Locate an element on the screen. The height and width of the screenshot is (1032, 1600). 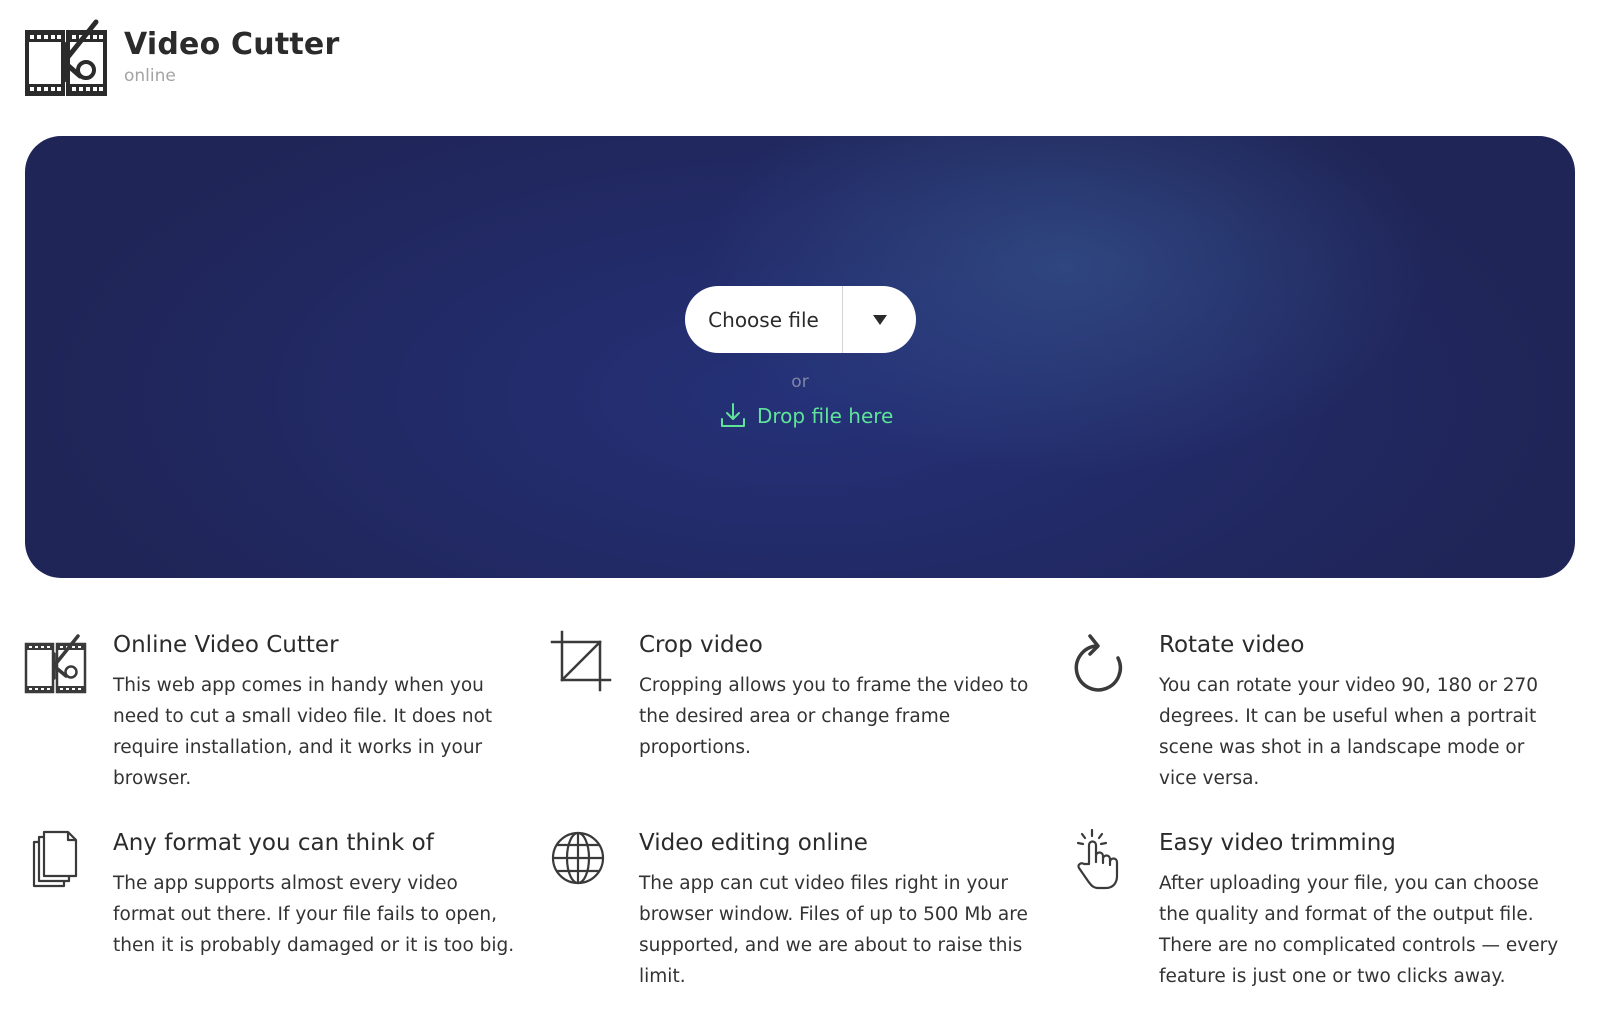
rotate-icon is located at coordinates (1098, 663).